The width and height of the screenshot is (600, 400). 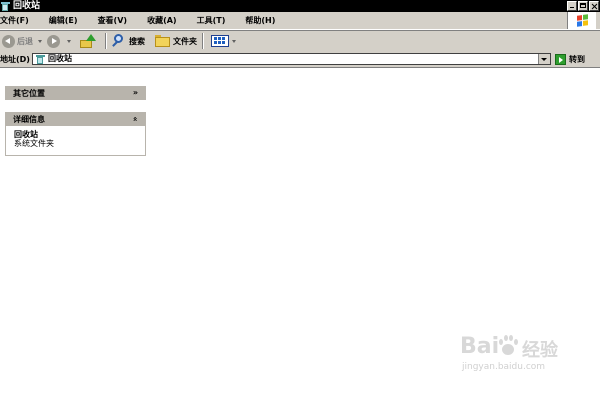 I want to click on maximize-button, so click(x=583, y=6).